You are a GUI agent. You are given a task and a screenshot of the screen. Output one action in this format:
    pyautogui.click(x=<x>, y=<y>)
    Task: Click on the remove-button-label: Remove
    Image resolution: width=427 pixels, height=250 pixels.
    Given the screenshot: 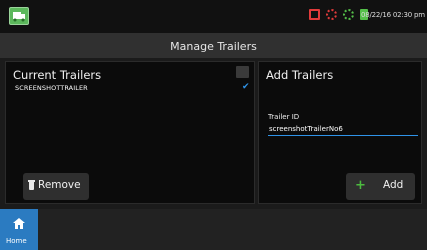 What is the action you would take?
    pyautogui.click(x=59, y=185)
    